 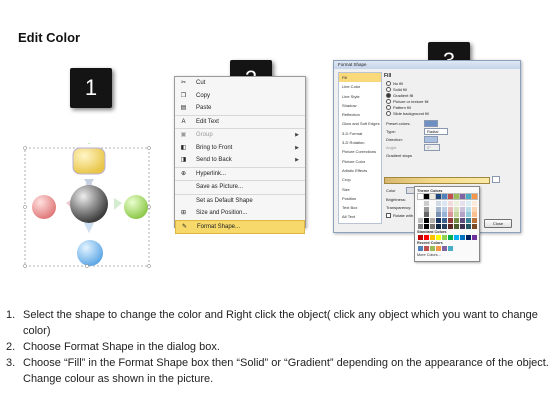 I want to click on menu-item-send-to-back: ◨ Send to Back ▶, so click(x=240, y=160).